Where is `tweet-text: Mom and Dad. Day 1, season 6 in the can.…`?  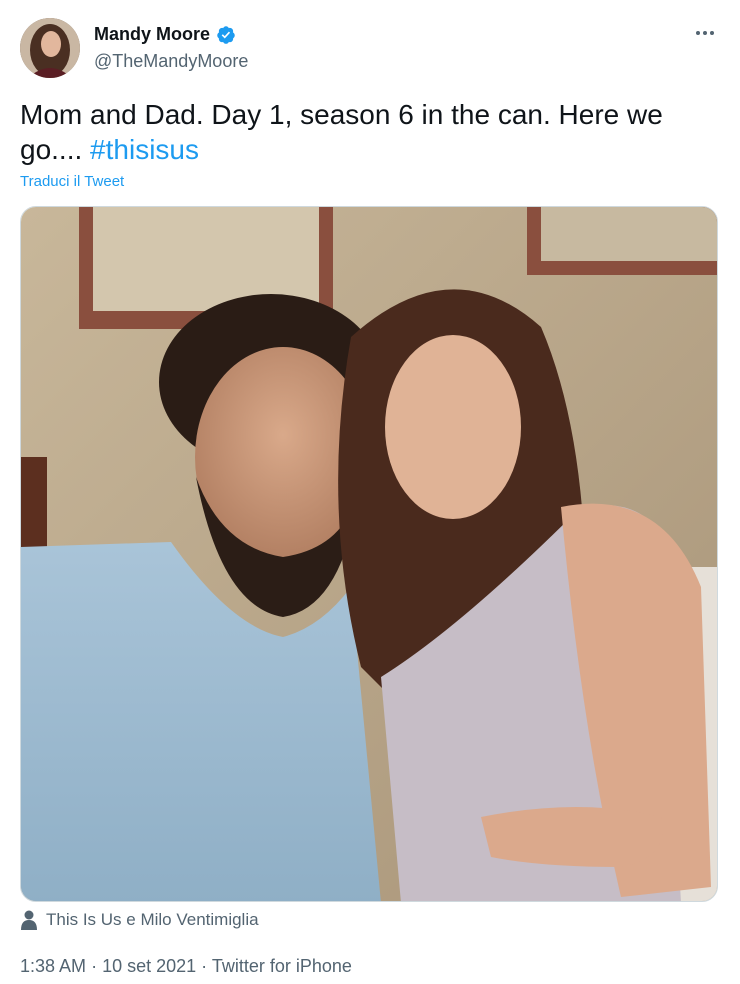 tweet-text: Mom and Dad. Day 1, season 6 in the can.… is located at coordinates (365, 132).